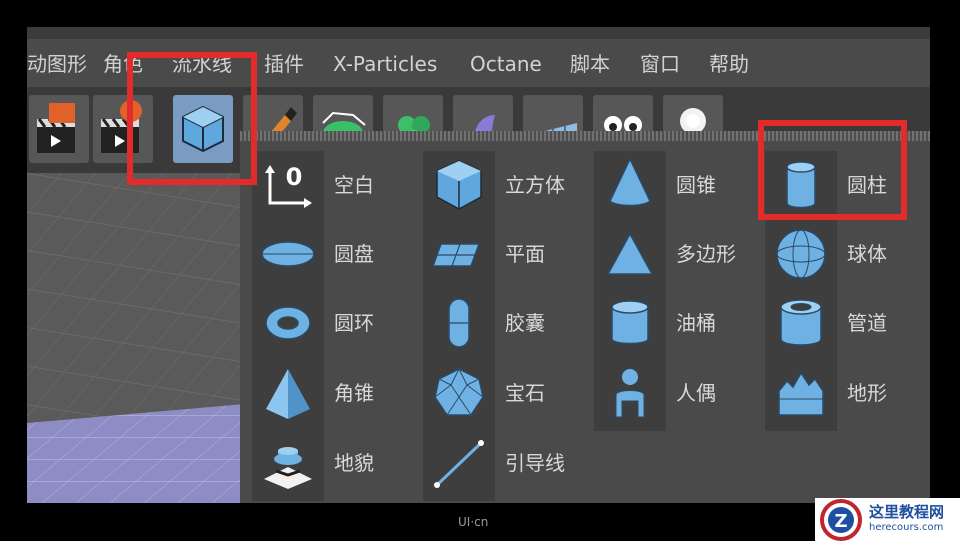  Describe the element at coordinates (706, 254) in the screenshot. I see `item-label: 多边形` at that location.